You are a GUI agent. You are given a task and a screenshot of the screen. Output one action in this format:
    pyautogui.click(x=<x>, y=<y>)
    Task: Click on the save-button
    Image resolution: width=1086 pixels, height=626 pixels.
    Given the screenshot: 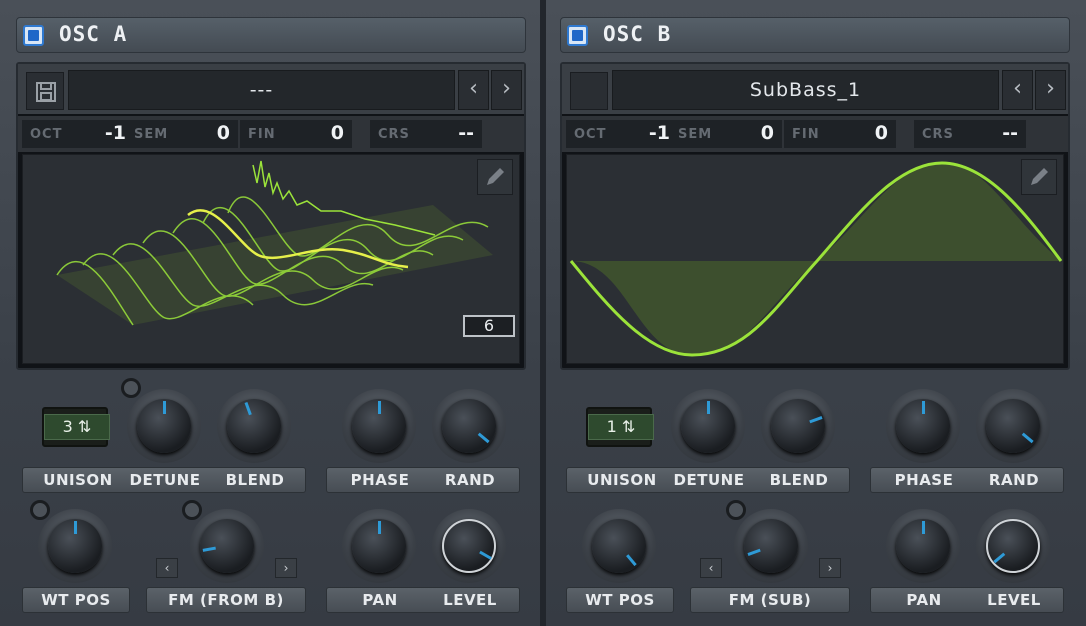 What is the action you would take?
    pyautogui.click(x=45, y=91)
    